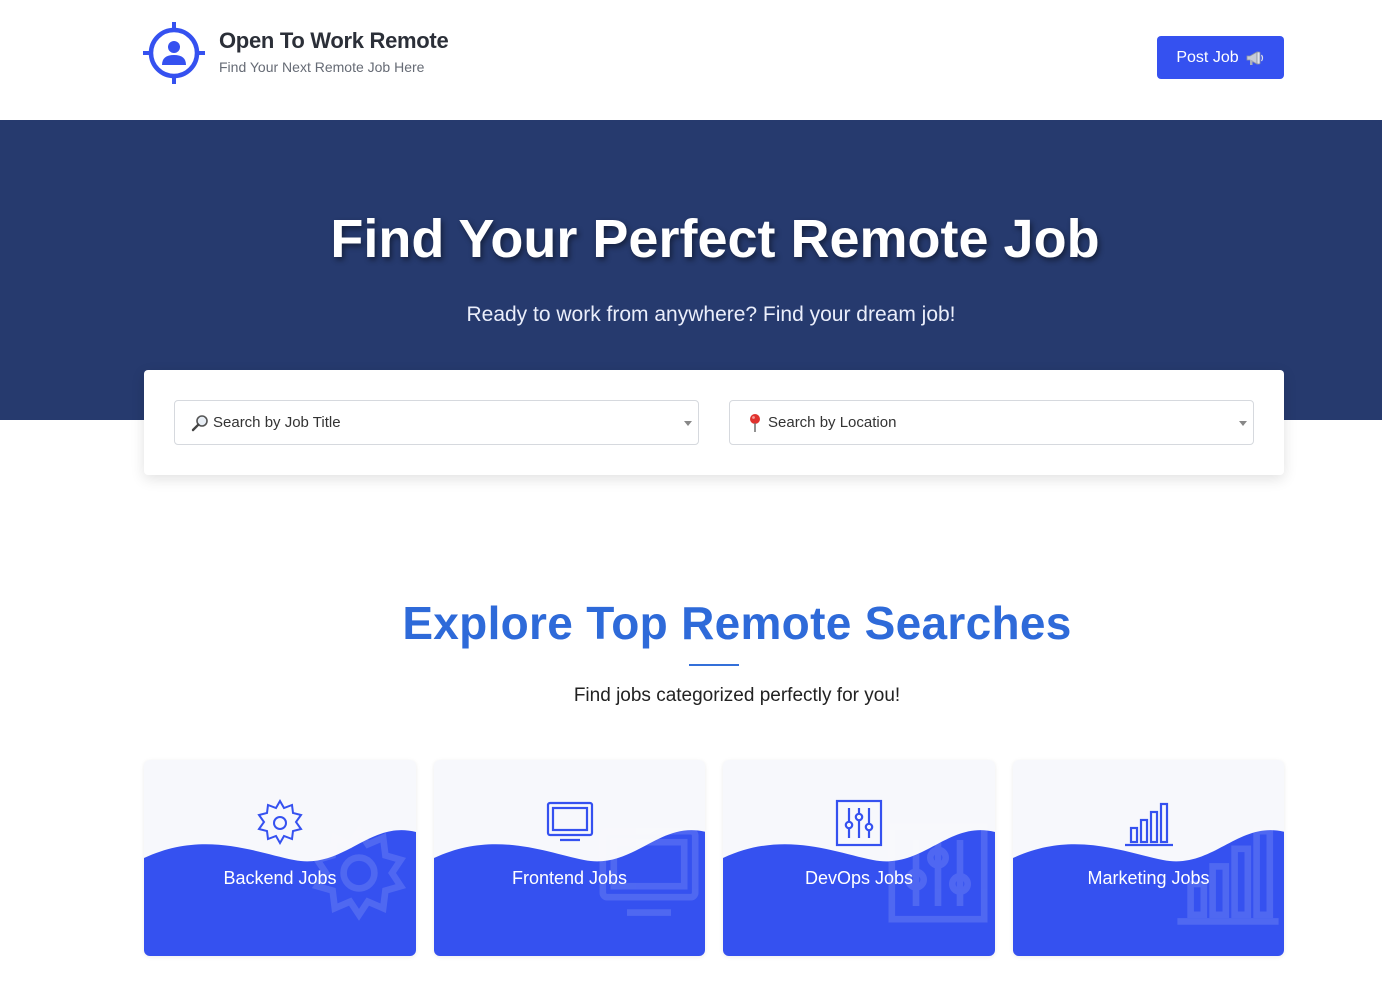 This screenshot has width=1382, height=987. I want to click on category-card-devops: DevOps Jobs, so click(859, 858).